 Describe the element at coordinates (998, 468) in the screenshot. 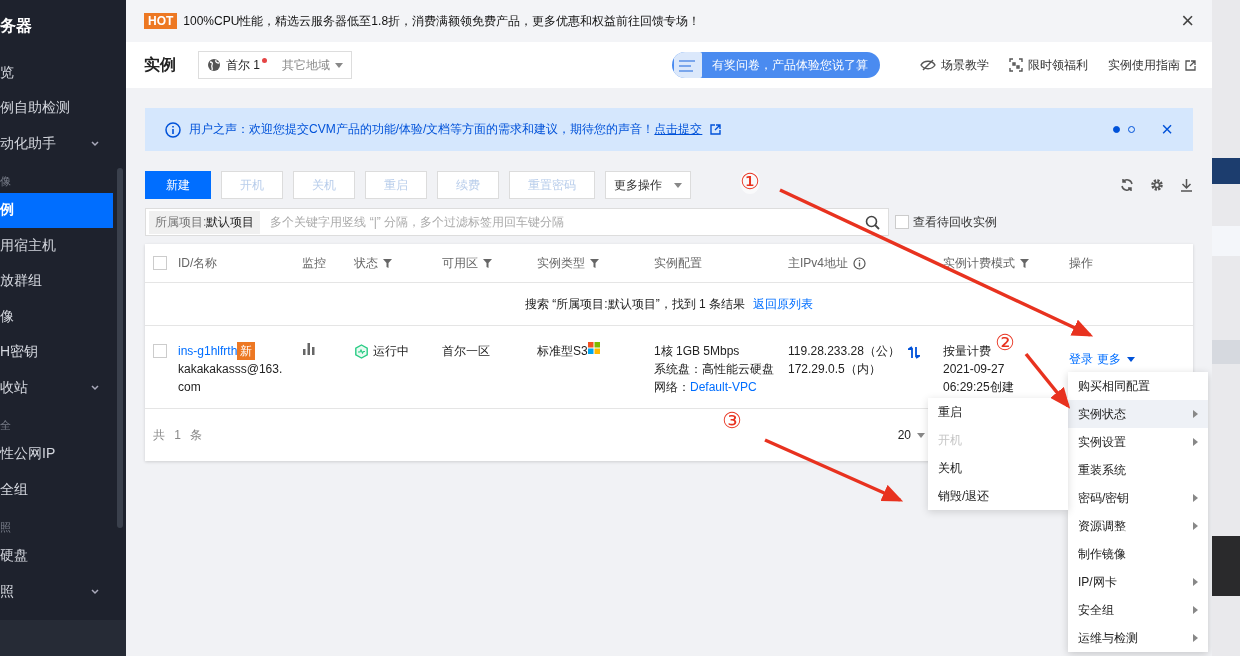

I see `menu-item: 关机` at that location.